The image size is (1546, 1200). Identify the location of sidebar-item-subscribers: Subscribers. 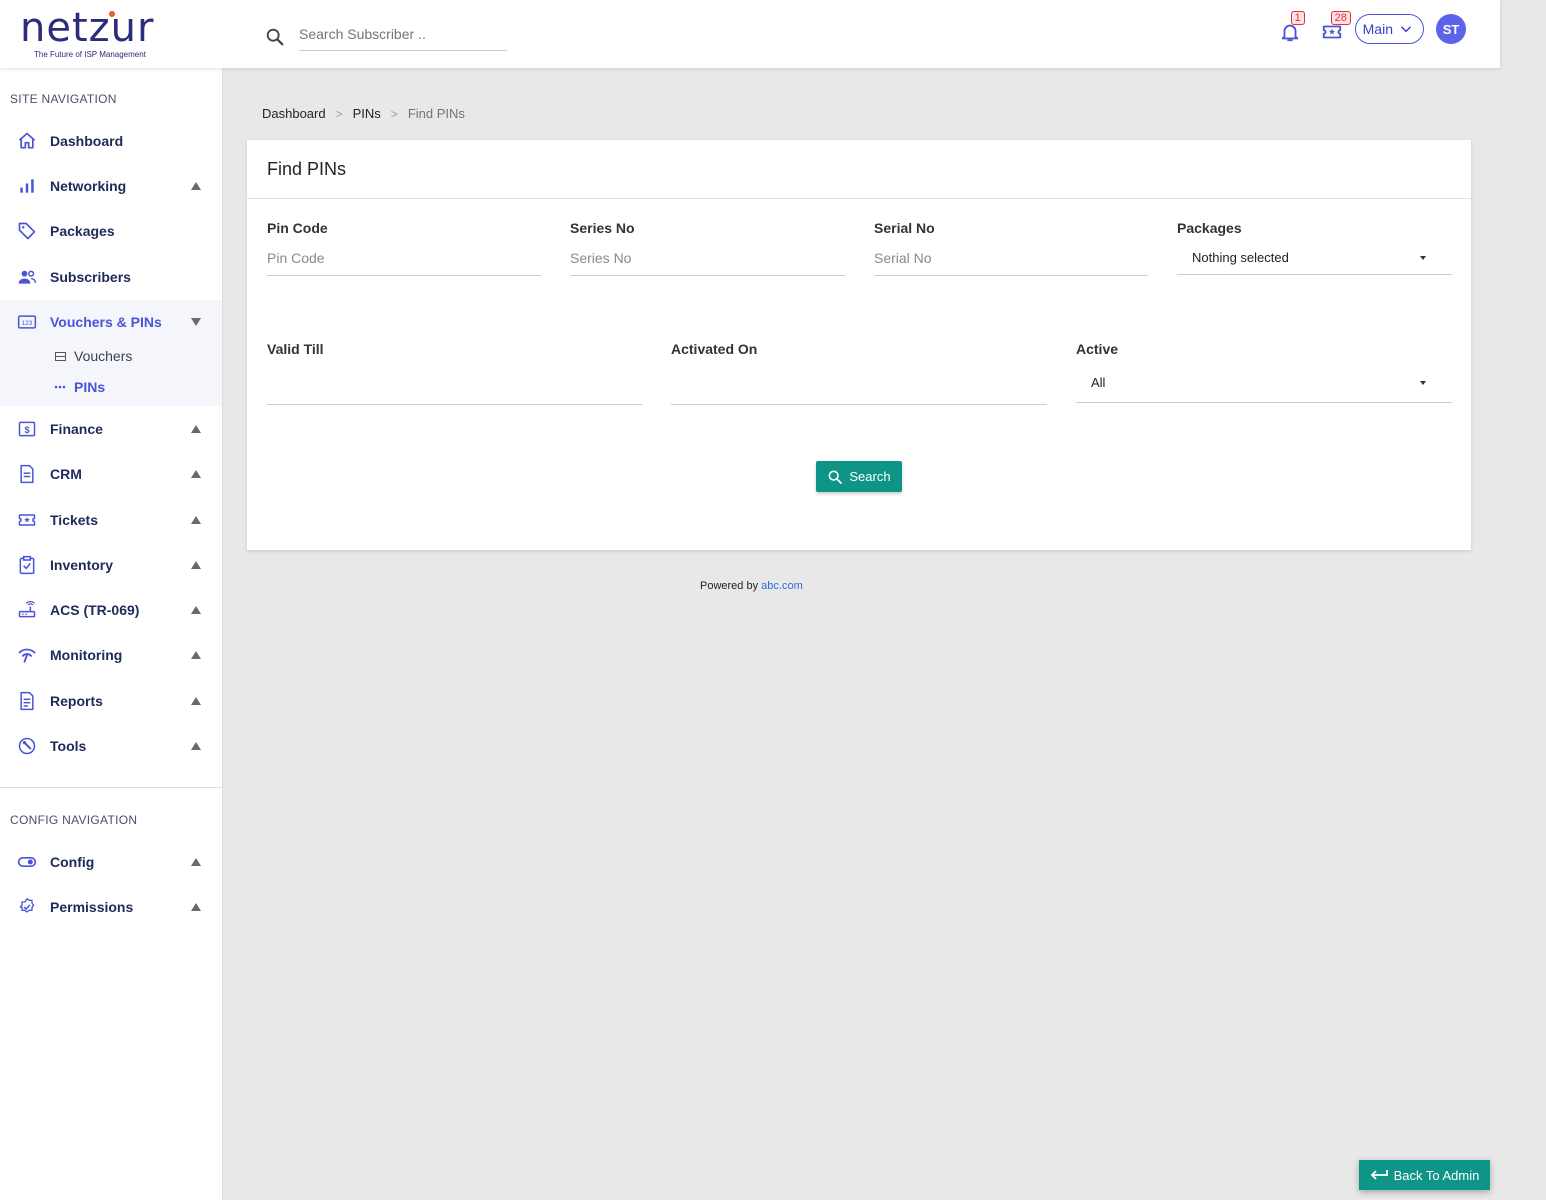
(111, 276).